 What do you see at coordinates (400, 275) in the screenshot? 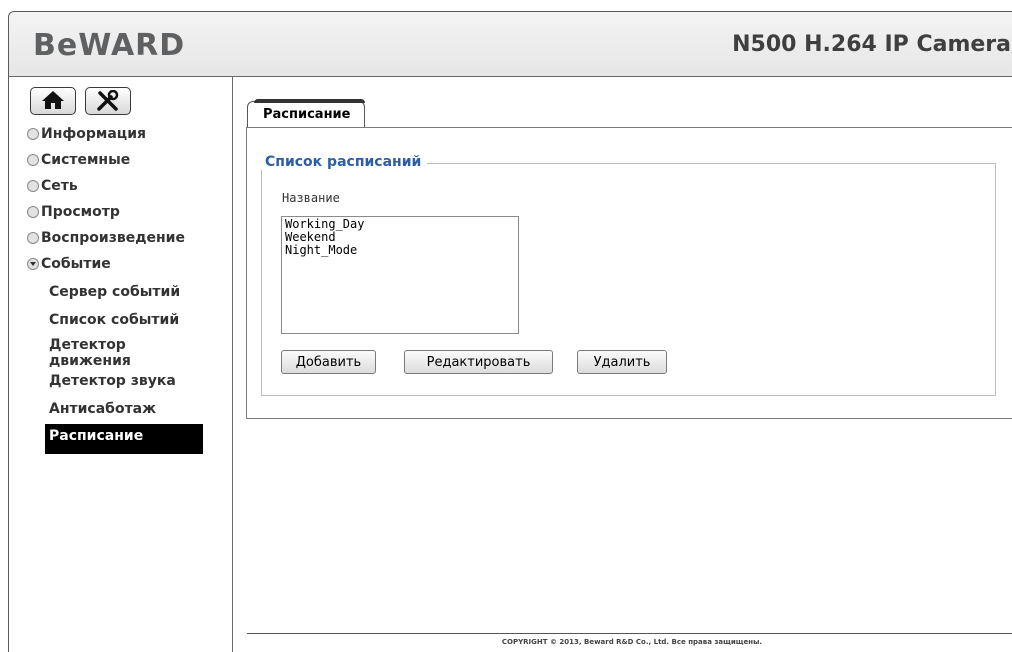
I see `schedule-listbox: Working_Day Weekend Night_Mode` at bounding box center [400, 275].